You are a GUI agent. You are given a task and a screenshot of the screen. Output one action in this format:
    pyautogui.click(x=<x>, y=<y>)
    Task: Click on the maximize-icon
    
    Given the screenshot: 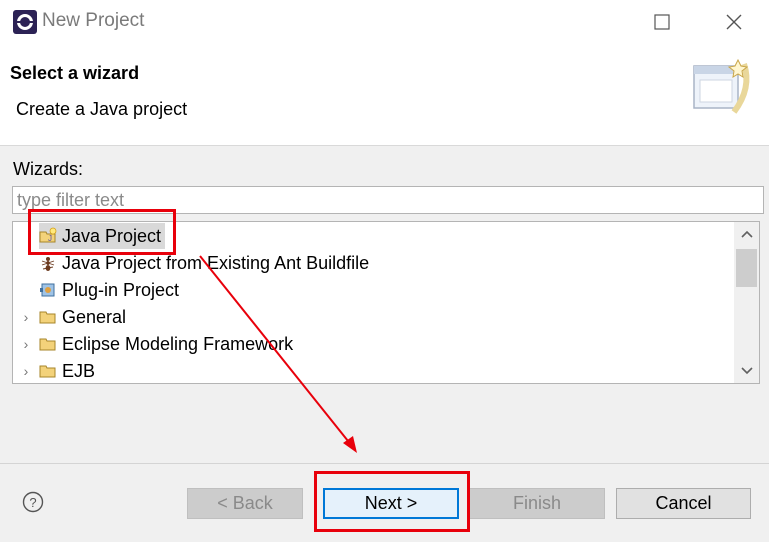 What is the action you would take?
    pyautogui.click(x=662, y=22)
    